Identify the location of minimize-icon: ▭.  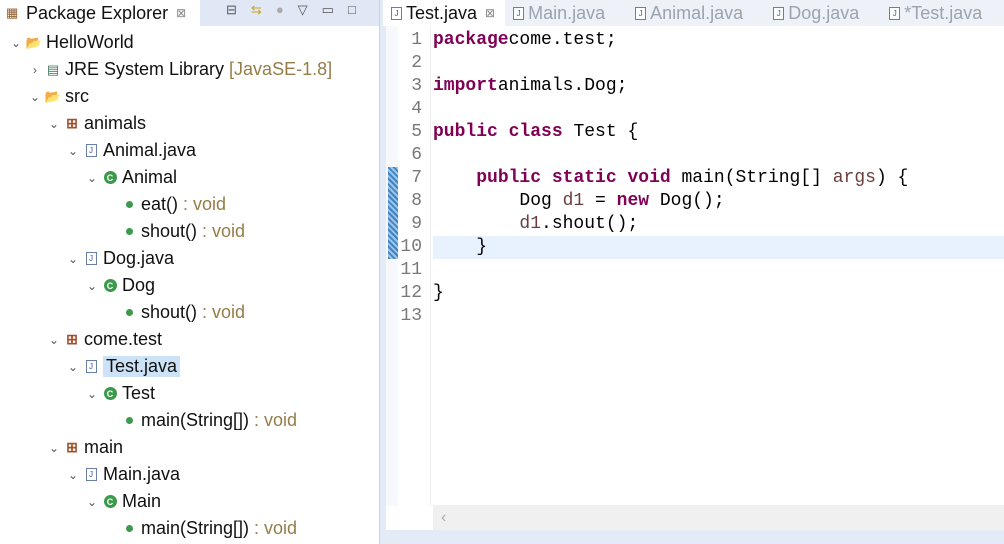
(328, 10).